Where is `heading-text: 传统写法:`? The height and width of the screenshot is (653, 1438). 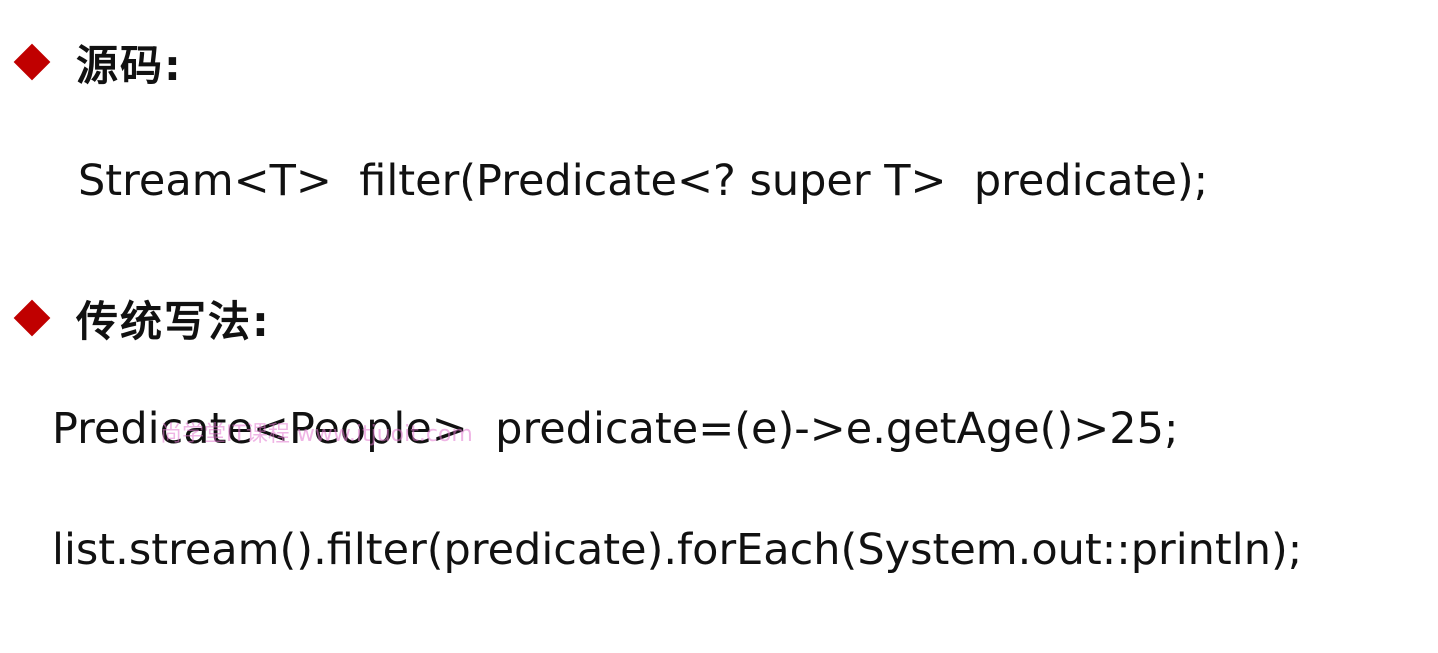
heading-text: 传统写法: is located at coordinates (173, 321).